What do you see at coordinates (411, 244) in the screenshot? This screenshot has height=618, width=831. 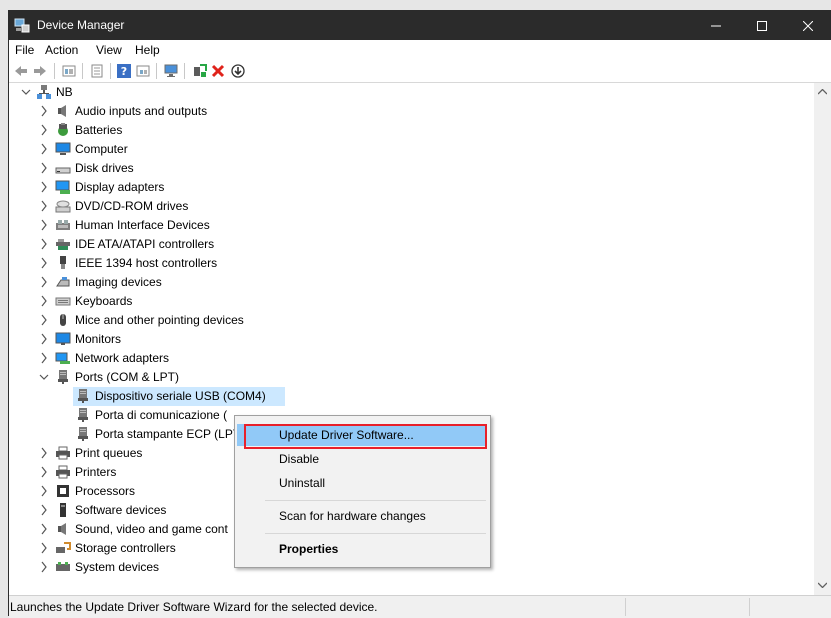 I see `tree-item: IDE ATA/ATAPI controllers` at bounding box center [411, 244].